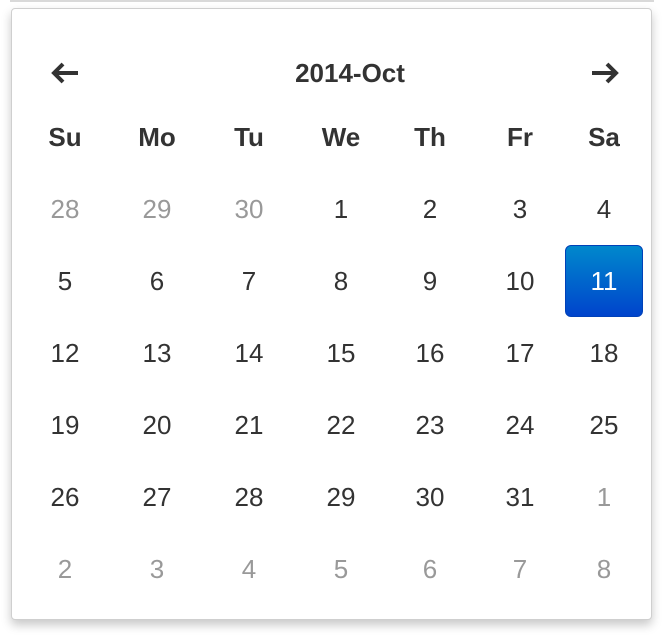 The image size is (666, 638). I want to click on day-cell: 24, so click(520, 425).